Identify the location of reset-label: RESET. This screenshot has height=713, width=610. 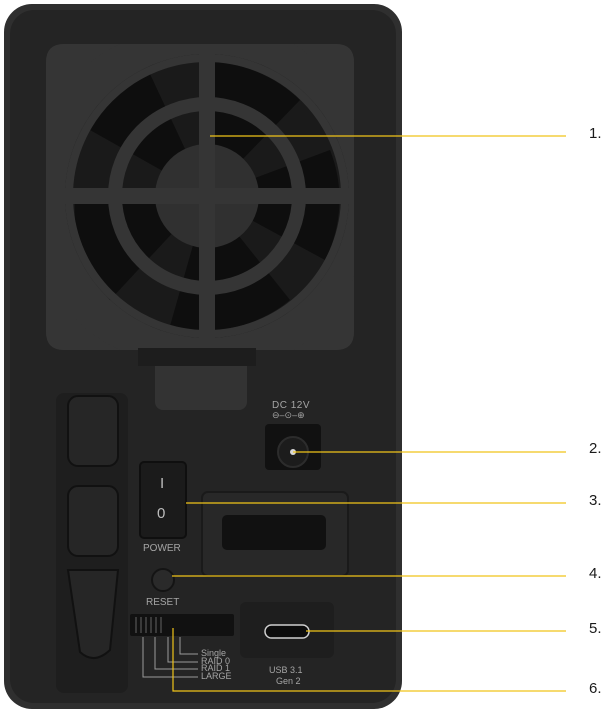
(163, 602).